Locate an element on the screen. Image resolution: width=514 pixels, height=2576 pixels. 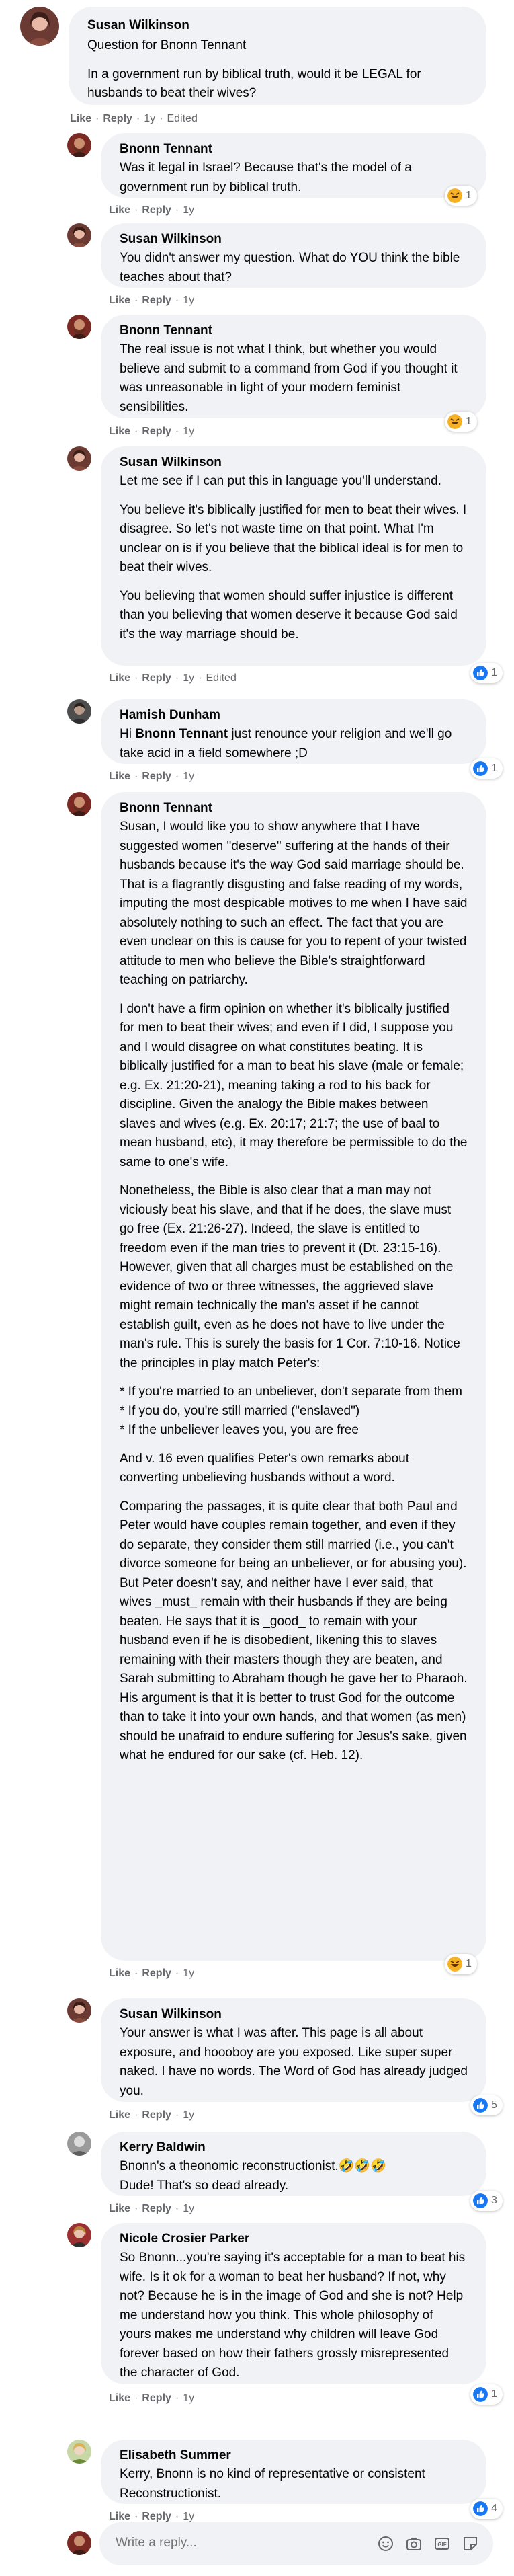
reaction-count: 3 is located at coordinates (487, 2201).